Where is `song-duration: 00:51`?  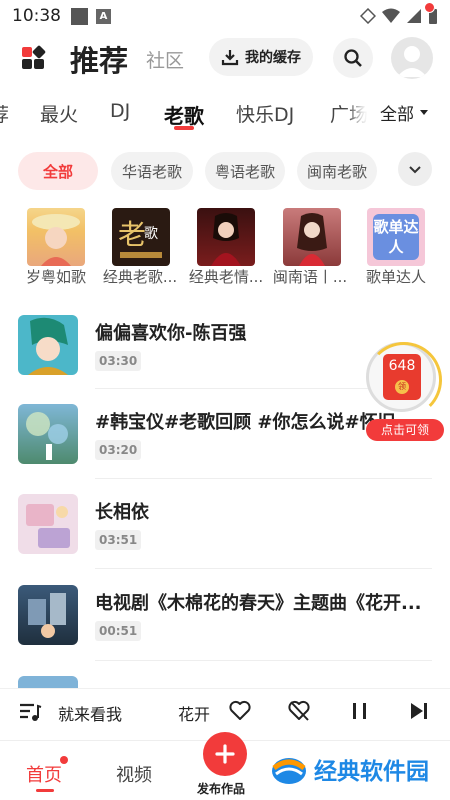
song-duration: 00:51 is located at coordinates (118, 631).